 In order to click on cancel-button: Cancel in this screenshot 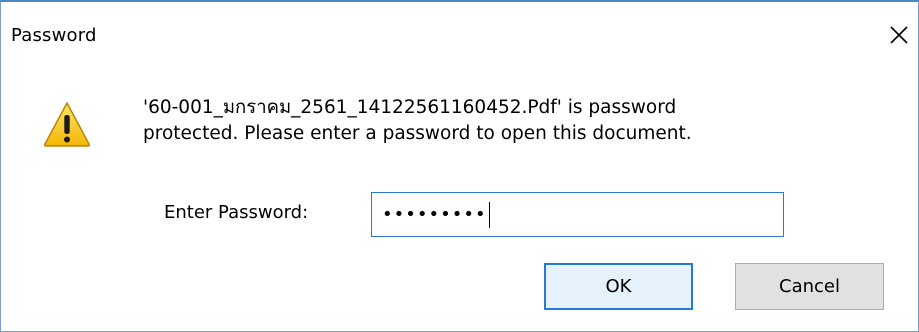, I will do `click(809, 286)`.